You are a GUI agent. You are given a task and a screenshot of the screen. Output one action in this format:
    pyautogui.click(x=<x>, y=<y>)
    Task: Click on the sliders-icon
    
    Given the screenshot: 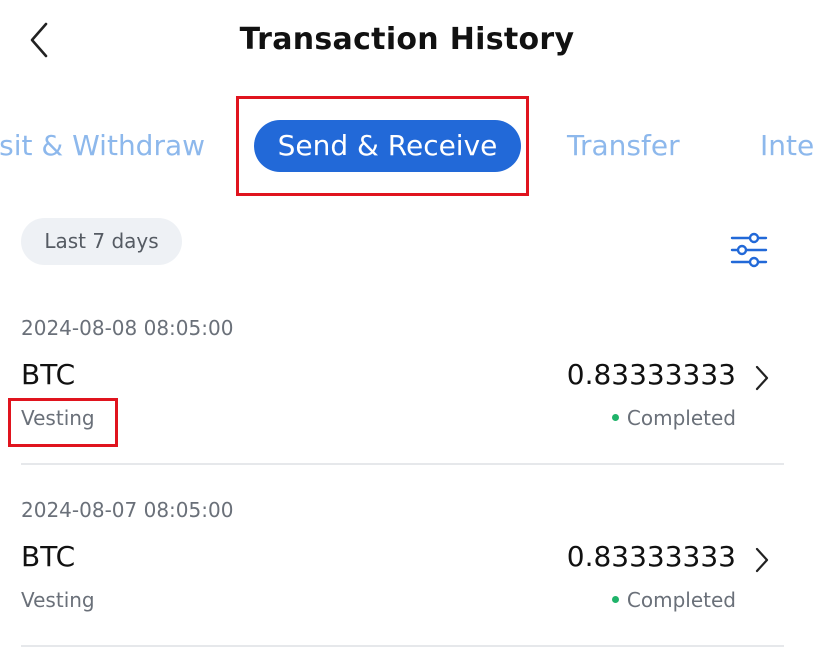 What is the action you would take?
    pyautogui.click(x=749, y=250)
    